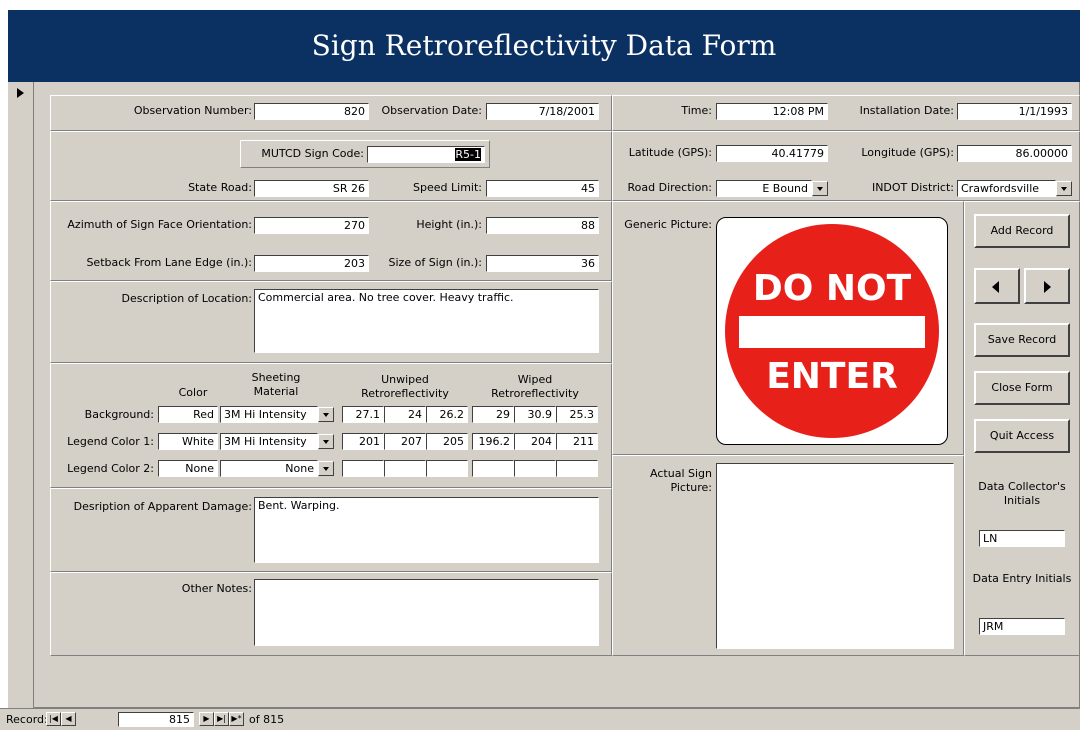  What do you see at coordinates (1022, 538) in the screenshot?
I see `collector-initials-field: LN` at bounding box center [1022, 538].